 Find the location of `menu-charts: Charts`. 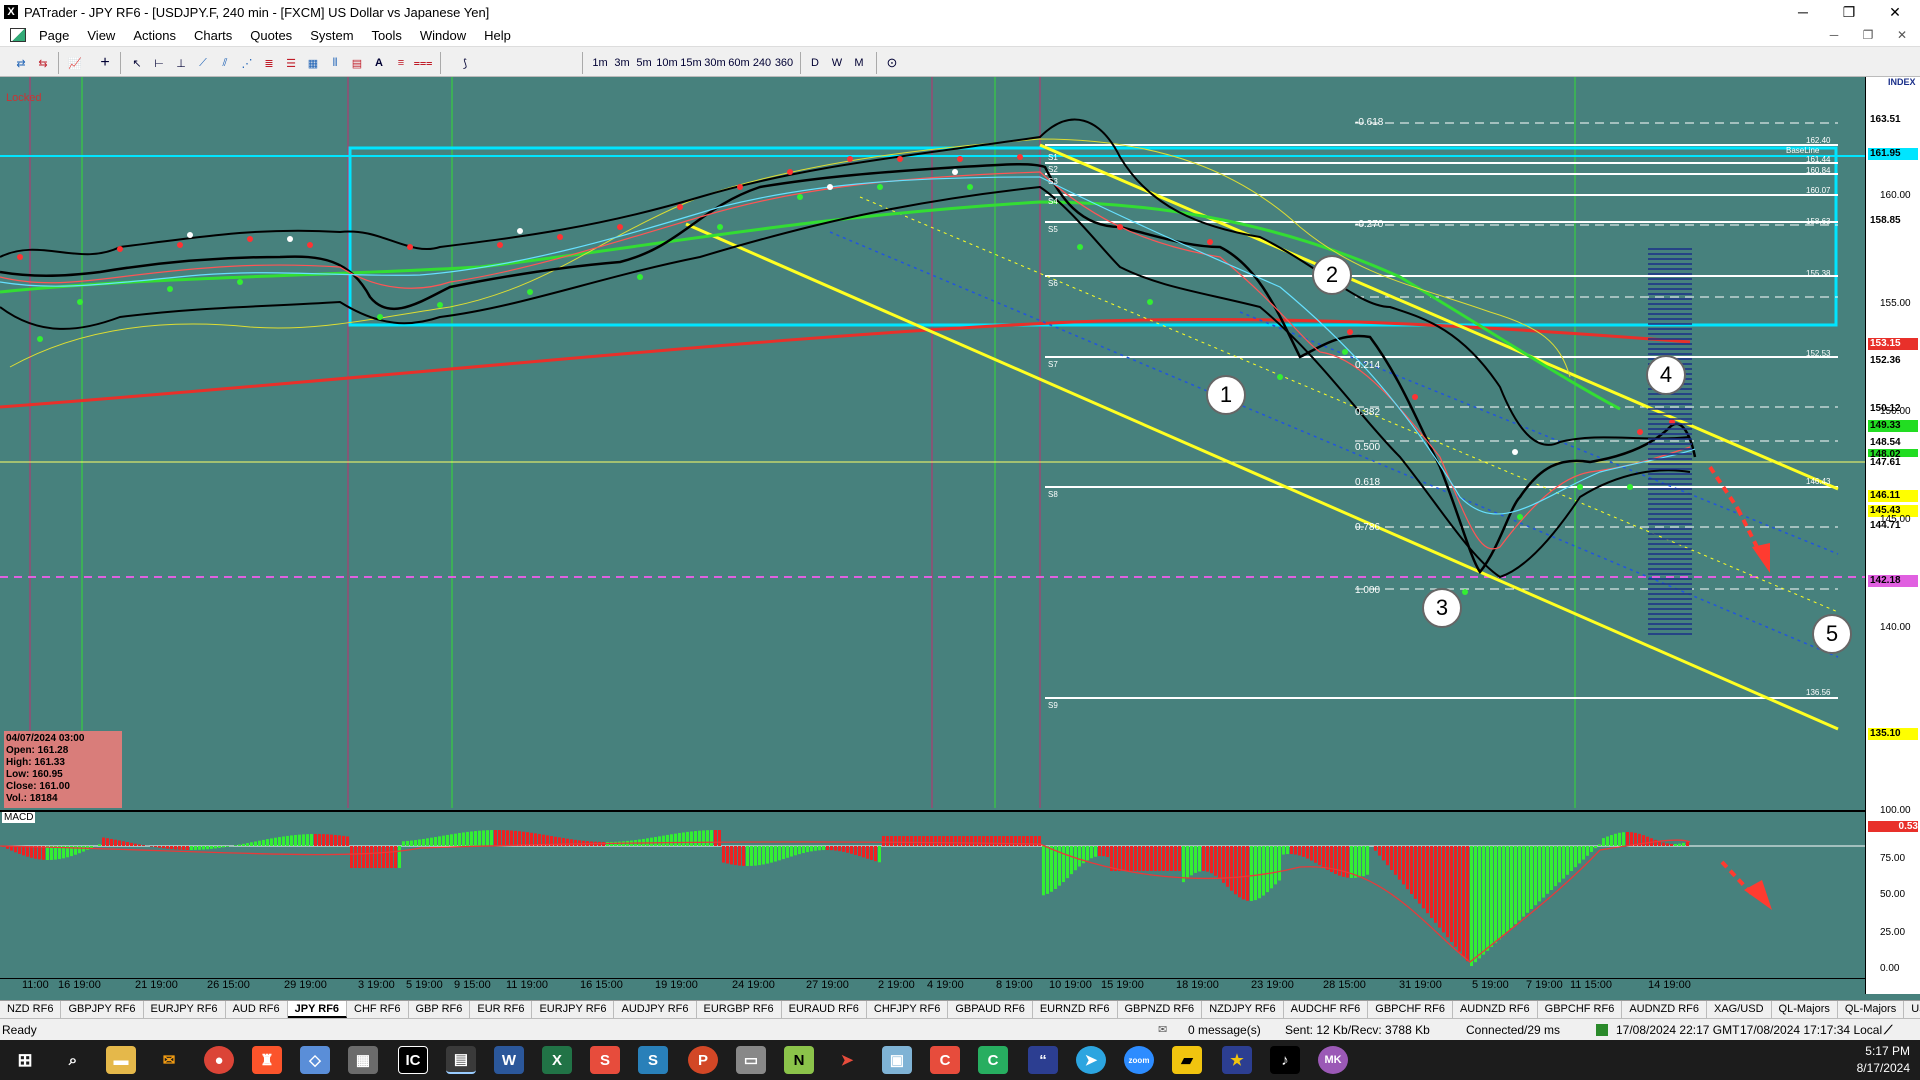

menu-charts: Charts is located at coordinates (213, 35).